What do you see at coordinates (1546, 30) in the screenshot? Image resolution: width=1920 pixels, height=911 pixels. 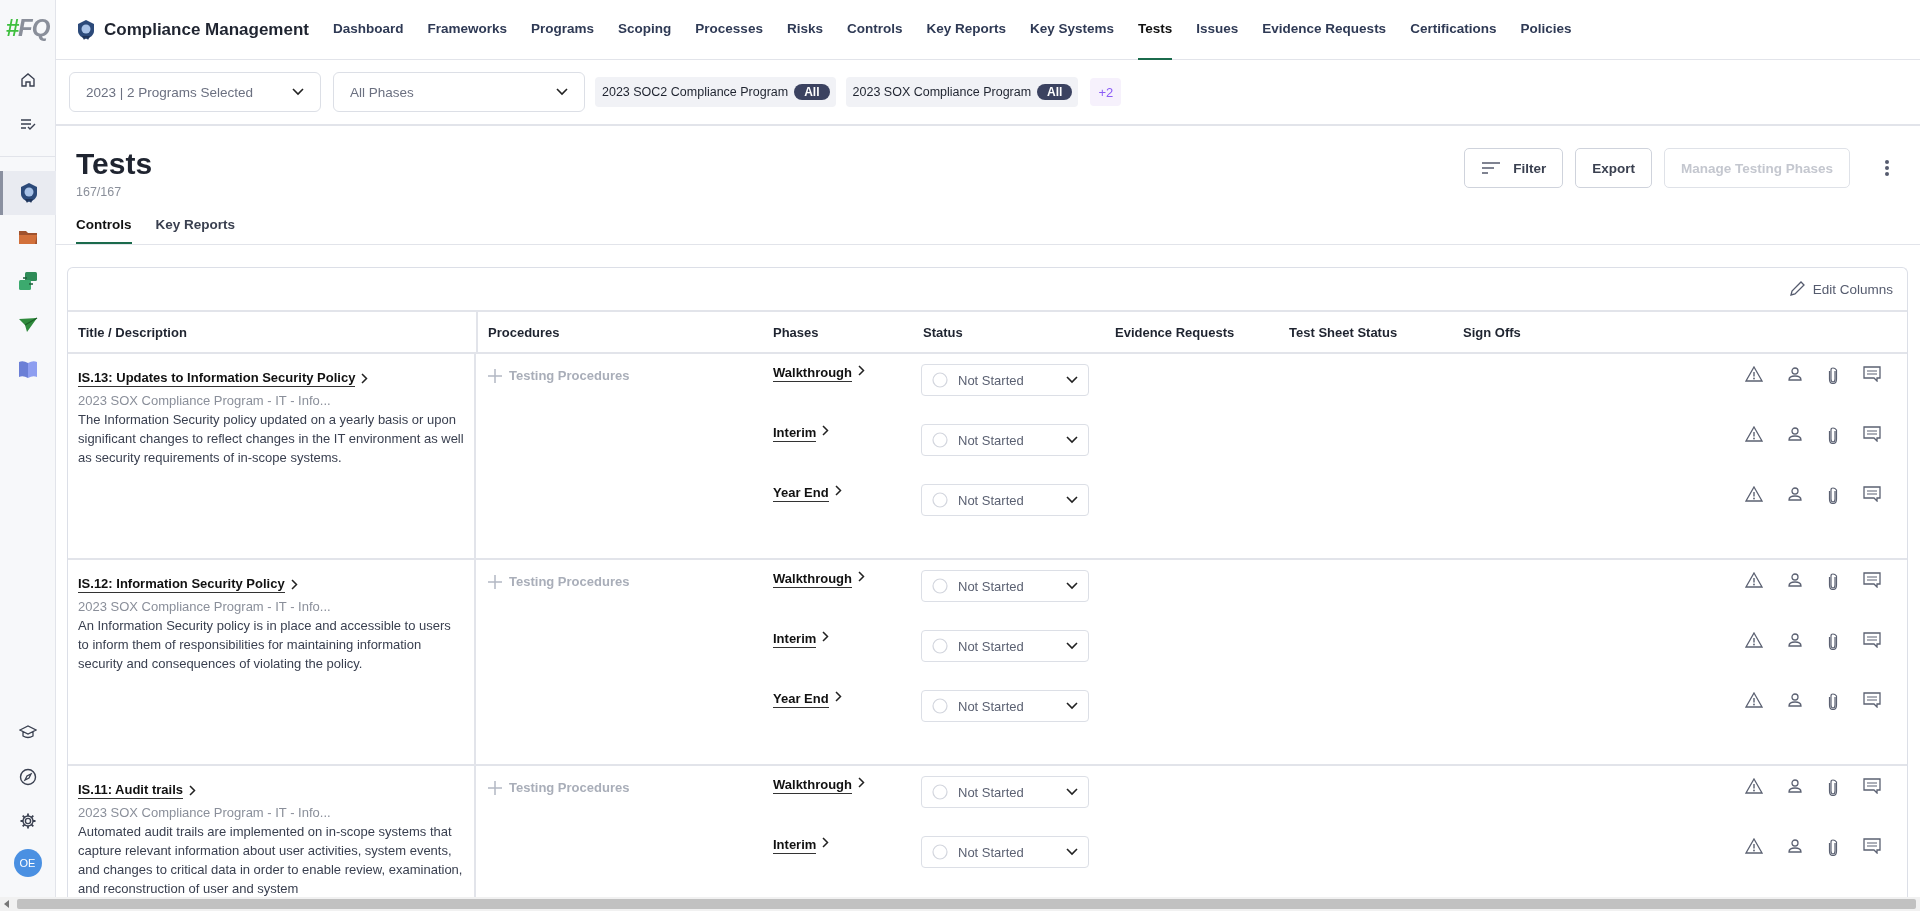 I see `nav-tab: Policies` at bounding box center [1546, 30].